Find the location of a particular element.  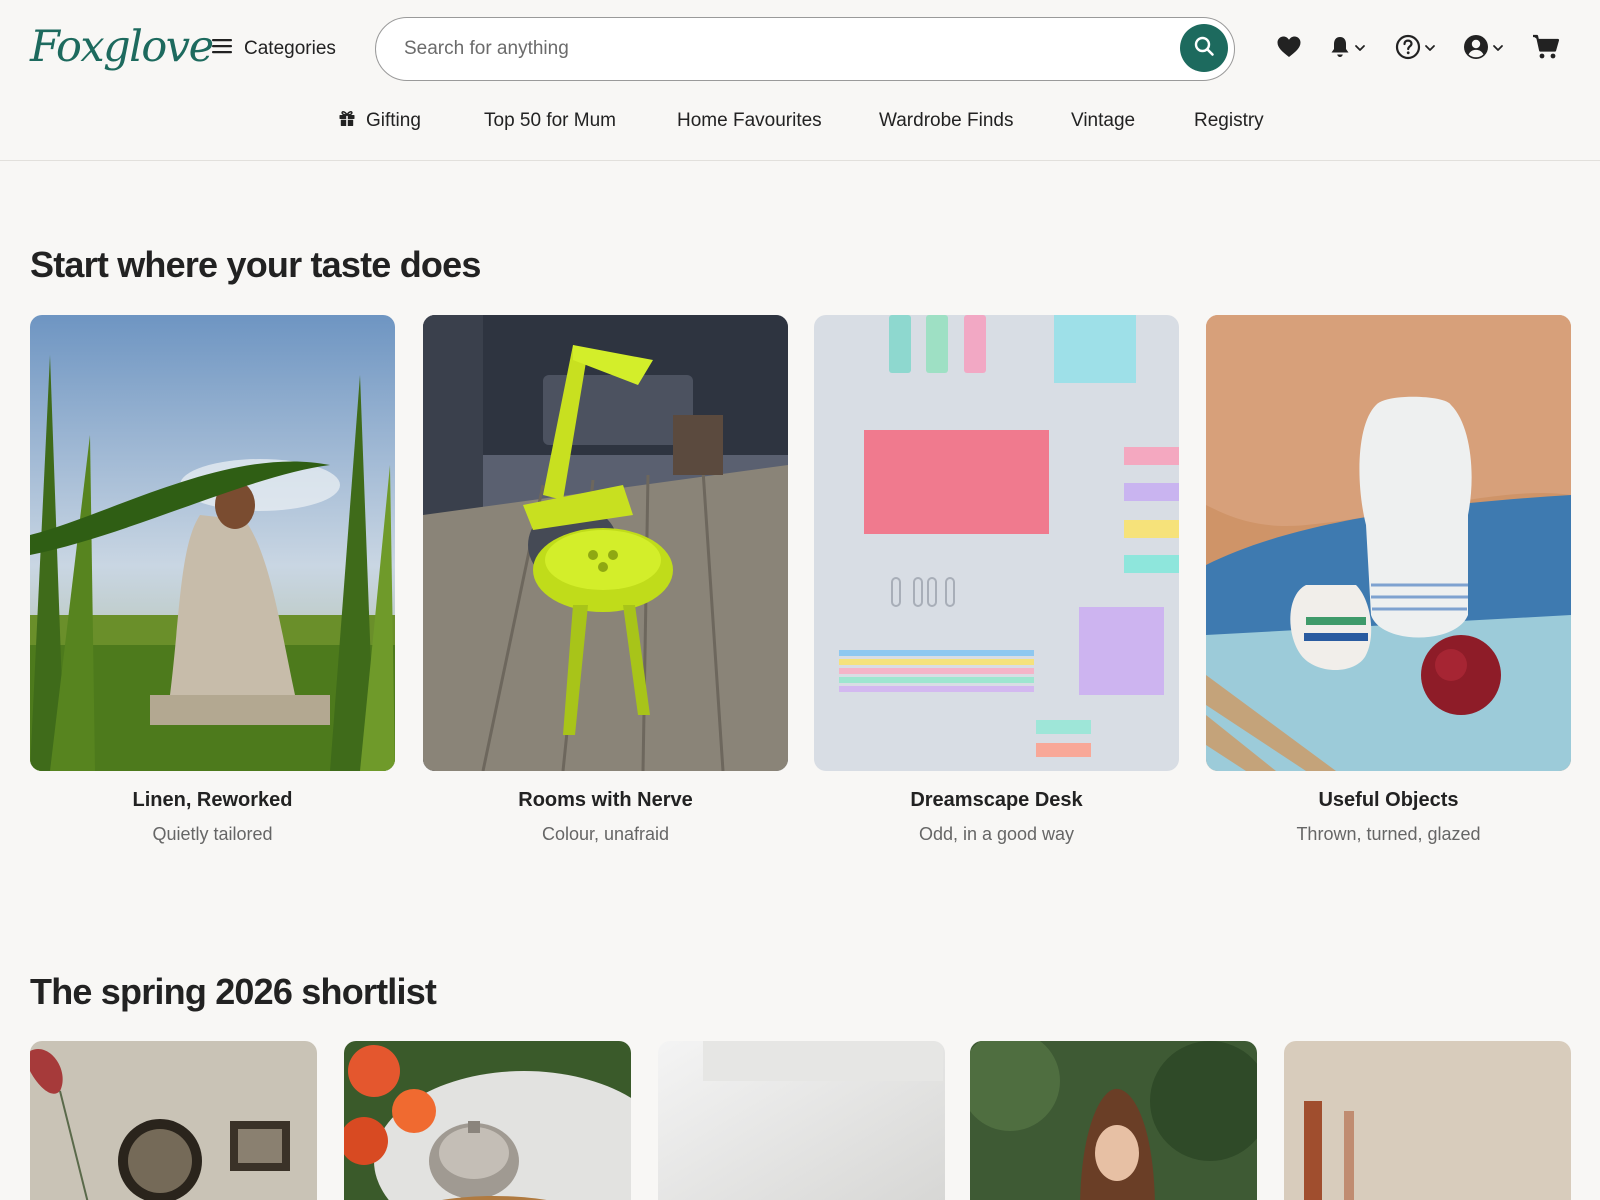

nav-item-vintage: Vintage is located at coordinates (1103, 121).